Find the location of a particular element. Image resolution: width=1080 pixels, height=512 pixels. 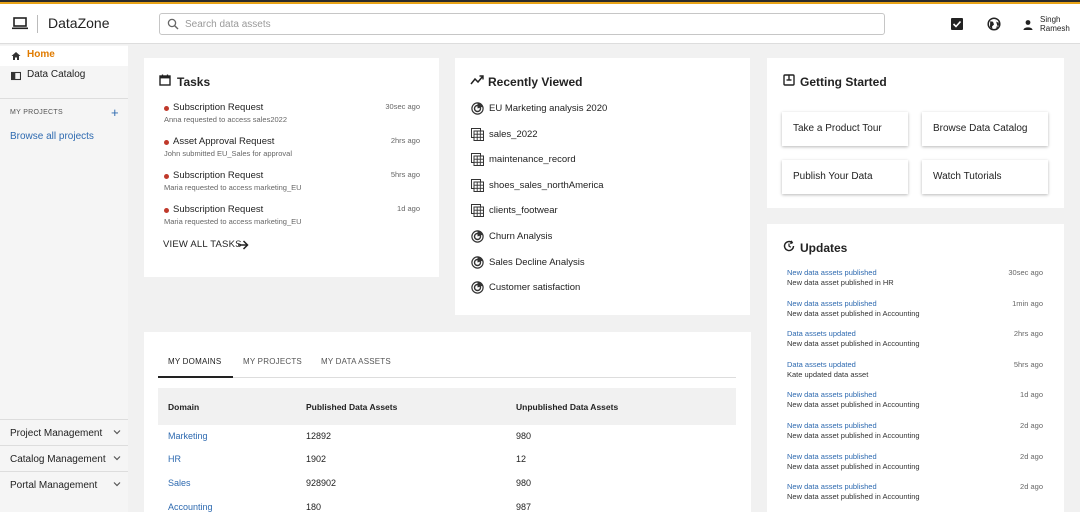

top-bar: DataZone Singh Ramesh is located at coordinates (540, 24).